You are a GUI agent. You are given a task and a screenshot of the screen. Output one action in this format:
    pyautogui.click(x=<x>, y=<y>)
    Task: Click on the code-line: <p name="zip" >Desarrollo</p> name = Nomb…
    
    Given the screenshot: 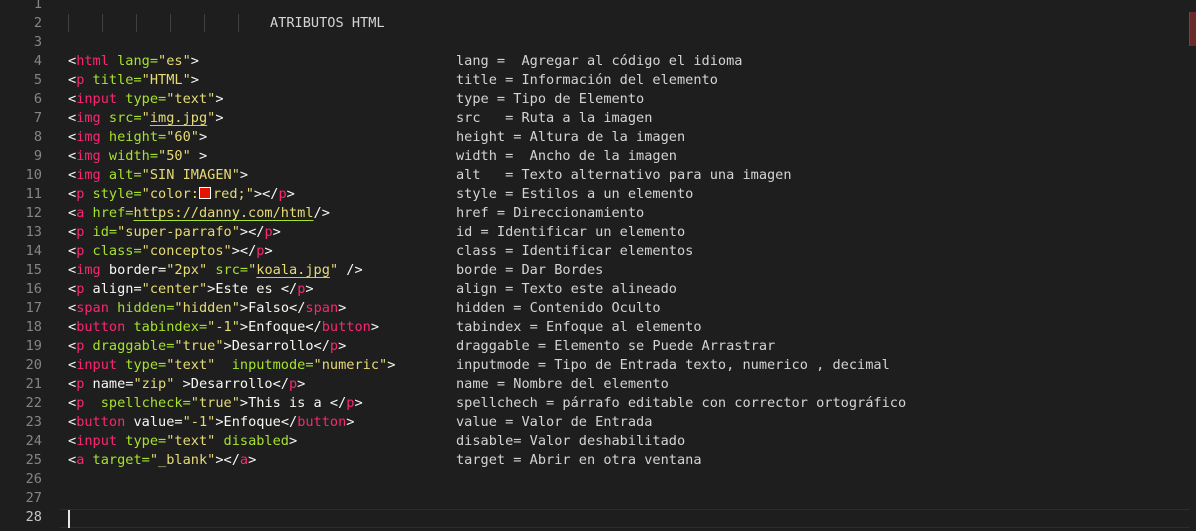 What is the action you would take?
    pyautogui.click(x=595, y=384)
    